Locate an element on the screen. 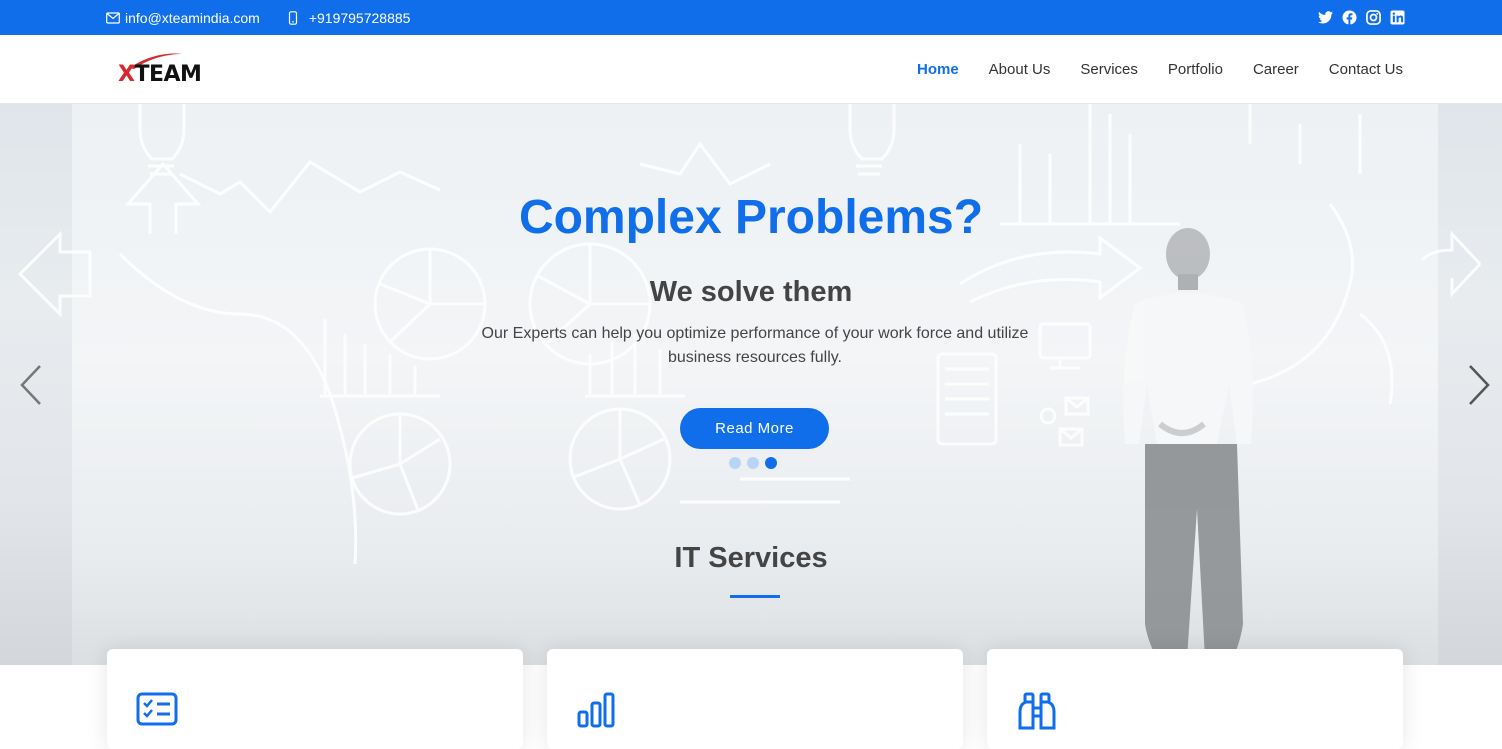 This screenshot has height=749, width=1502. top-bar: info@xteamindia.com +919795728885 is located at coordinates (751, 17).